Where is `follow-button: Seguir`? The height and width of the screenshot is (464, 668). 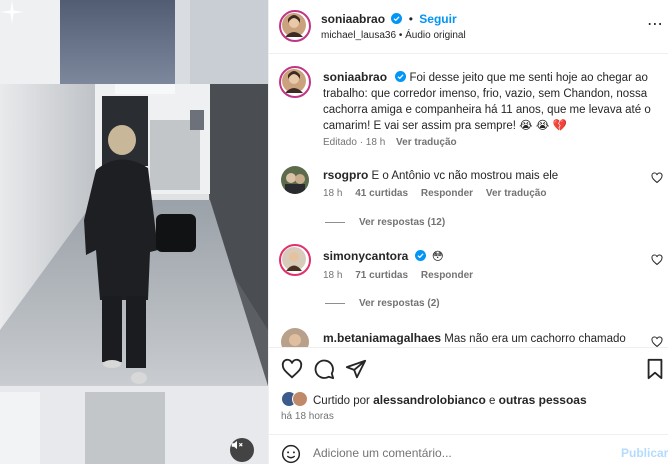
follow-button: Seguir is located at coordinates (437, 19).